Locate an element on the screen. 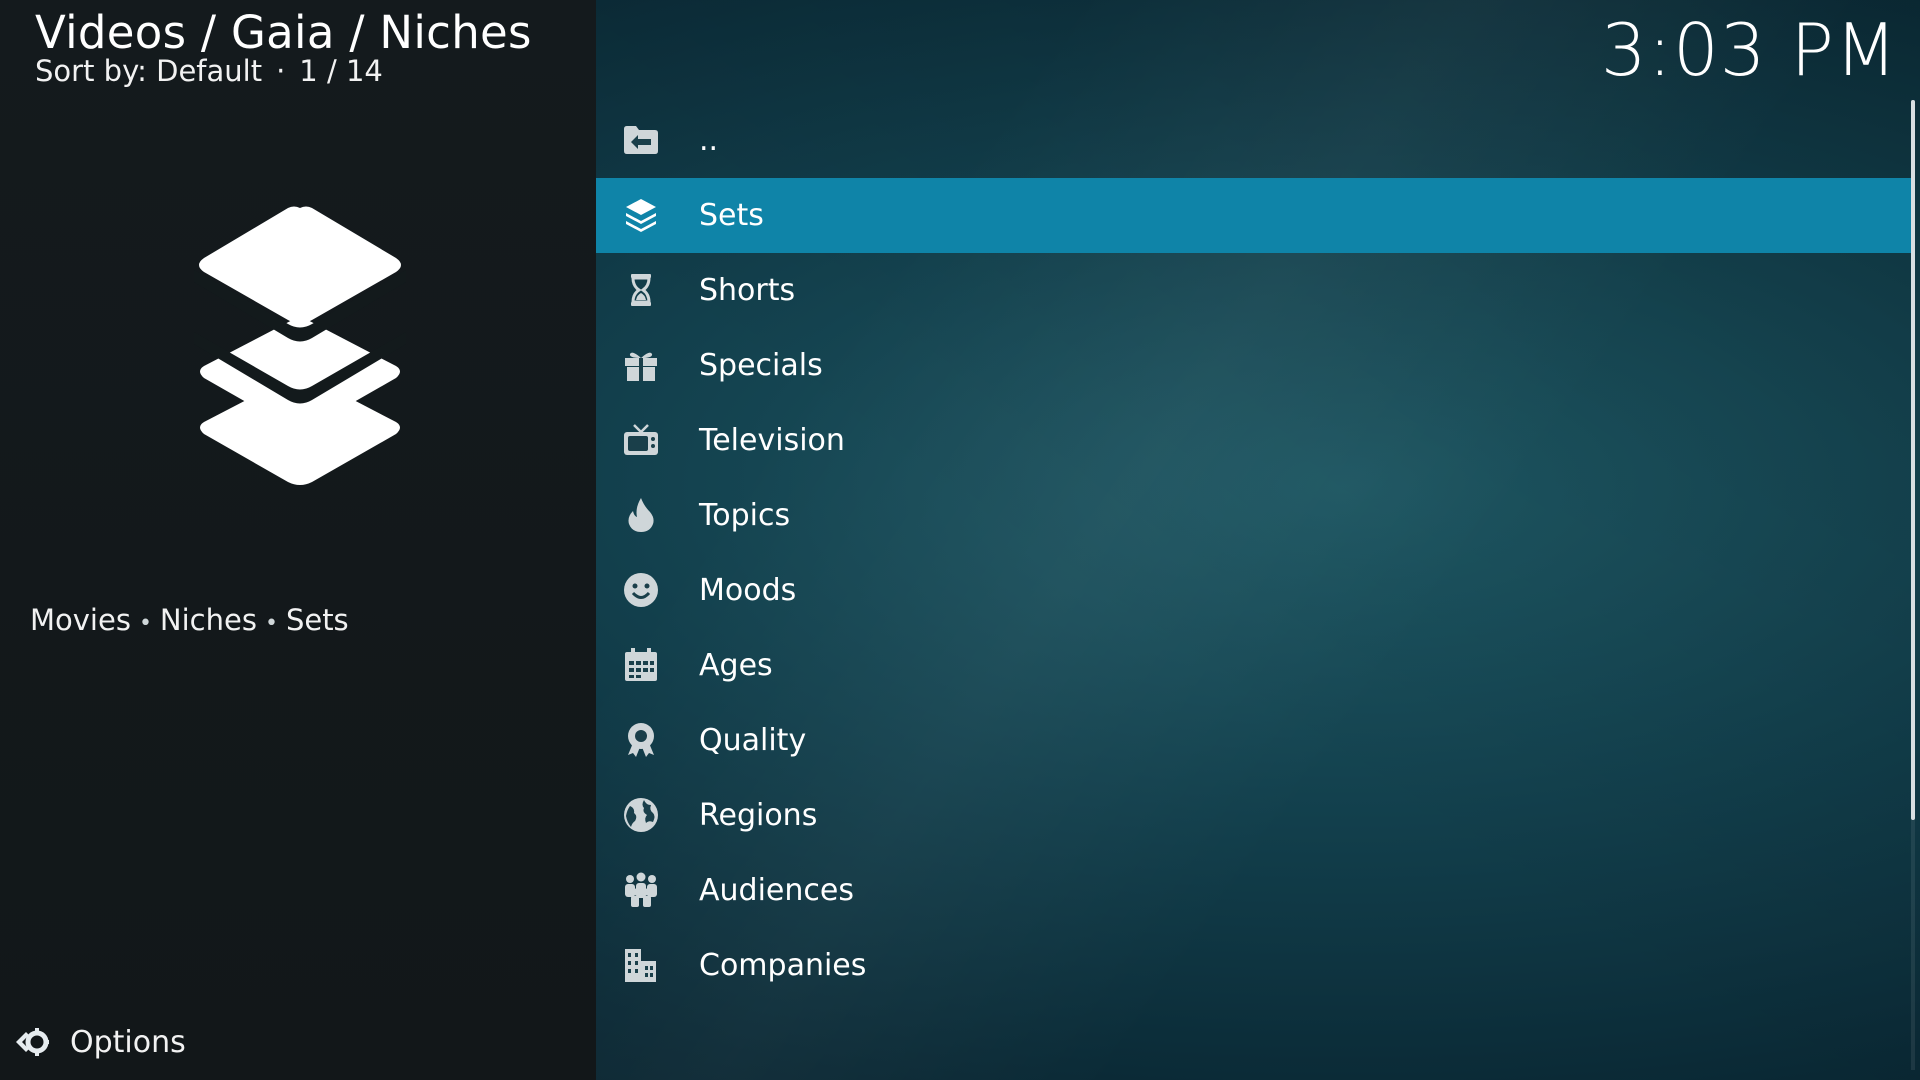  list-item-regions: Regions is located at coordinates (1254, 815).